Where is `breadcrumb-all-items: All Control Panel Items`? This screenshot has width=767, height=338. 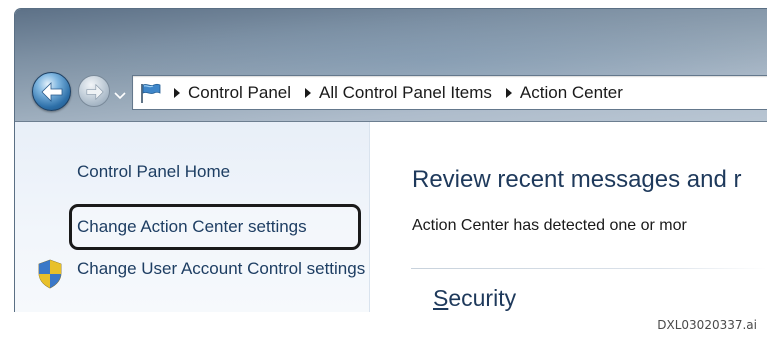 breadcrumb-all-items: All Control Panel Items is located at coordinates (405, 93).